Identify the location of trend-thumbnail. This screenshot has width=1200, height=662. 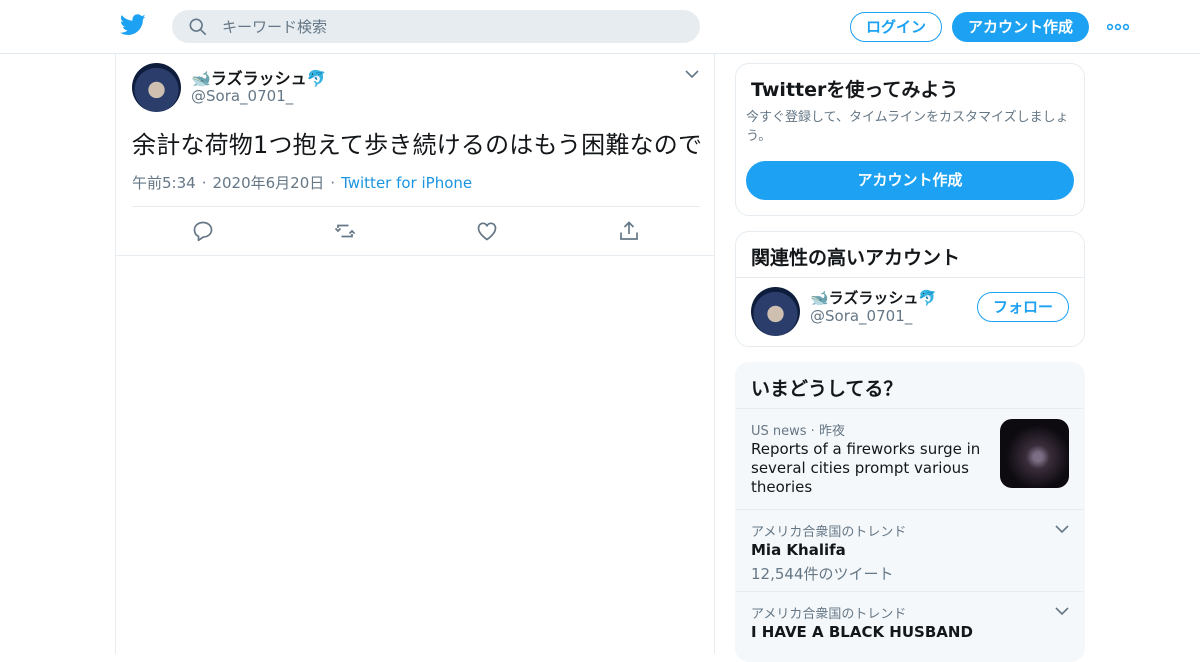
(1034, 453).